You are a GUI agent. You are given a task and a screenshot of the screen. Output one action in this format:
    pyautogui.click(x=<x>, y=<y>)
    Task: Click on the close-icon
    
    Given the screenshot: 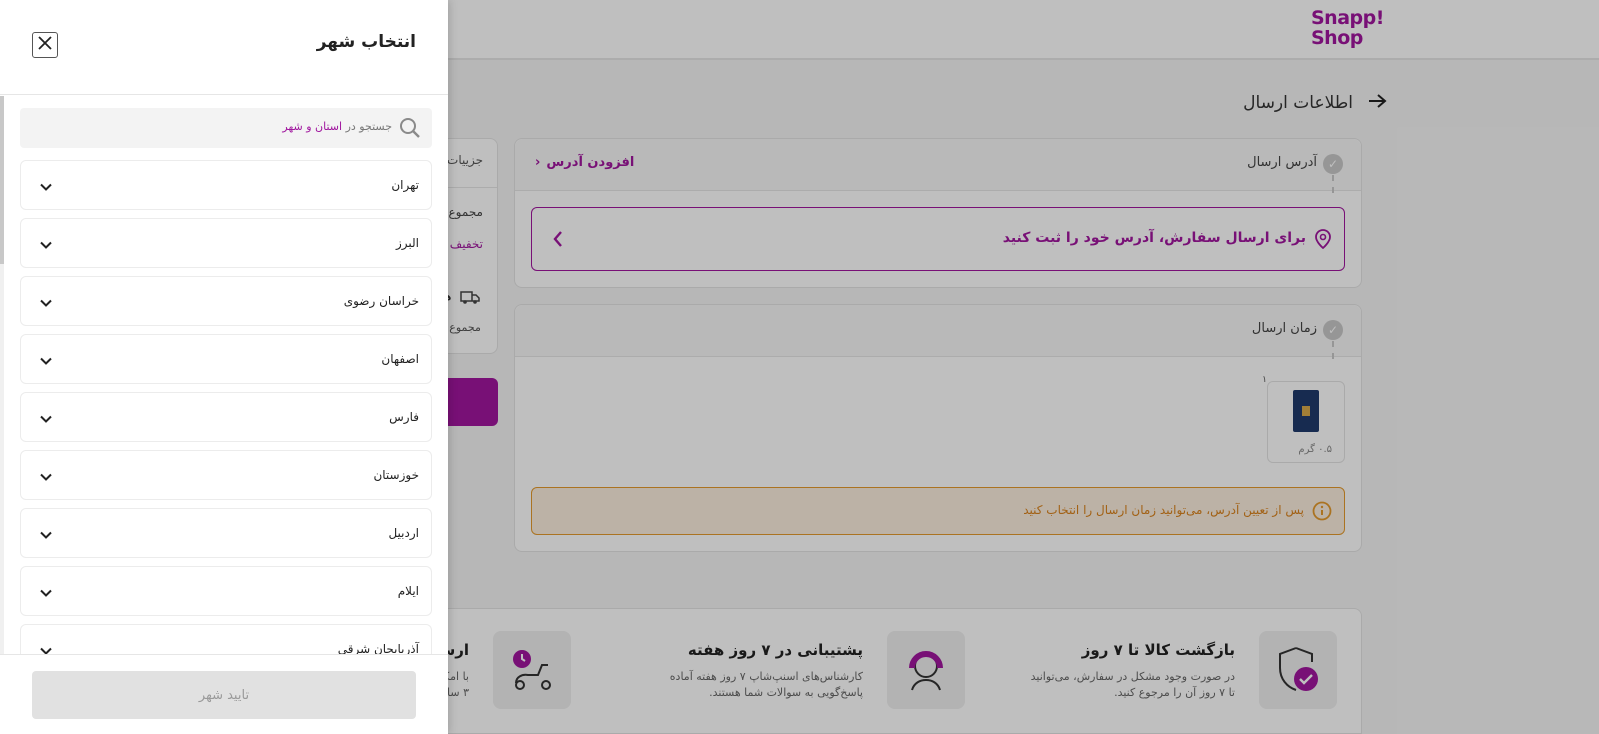 What is the action you would take?
    pyautogui.click(x=45, y=45)
    